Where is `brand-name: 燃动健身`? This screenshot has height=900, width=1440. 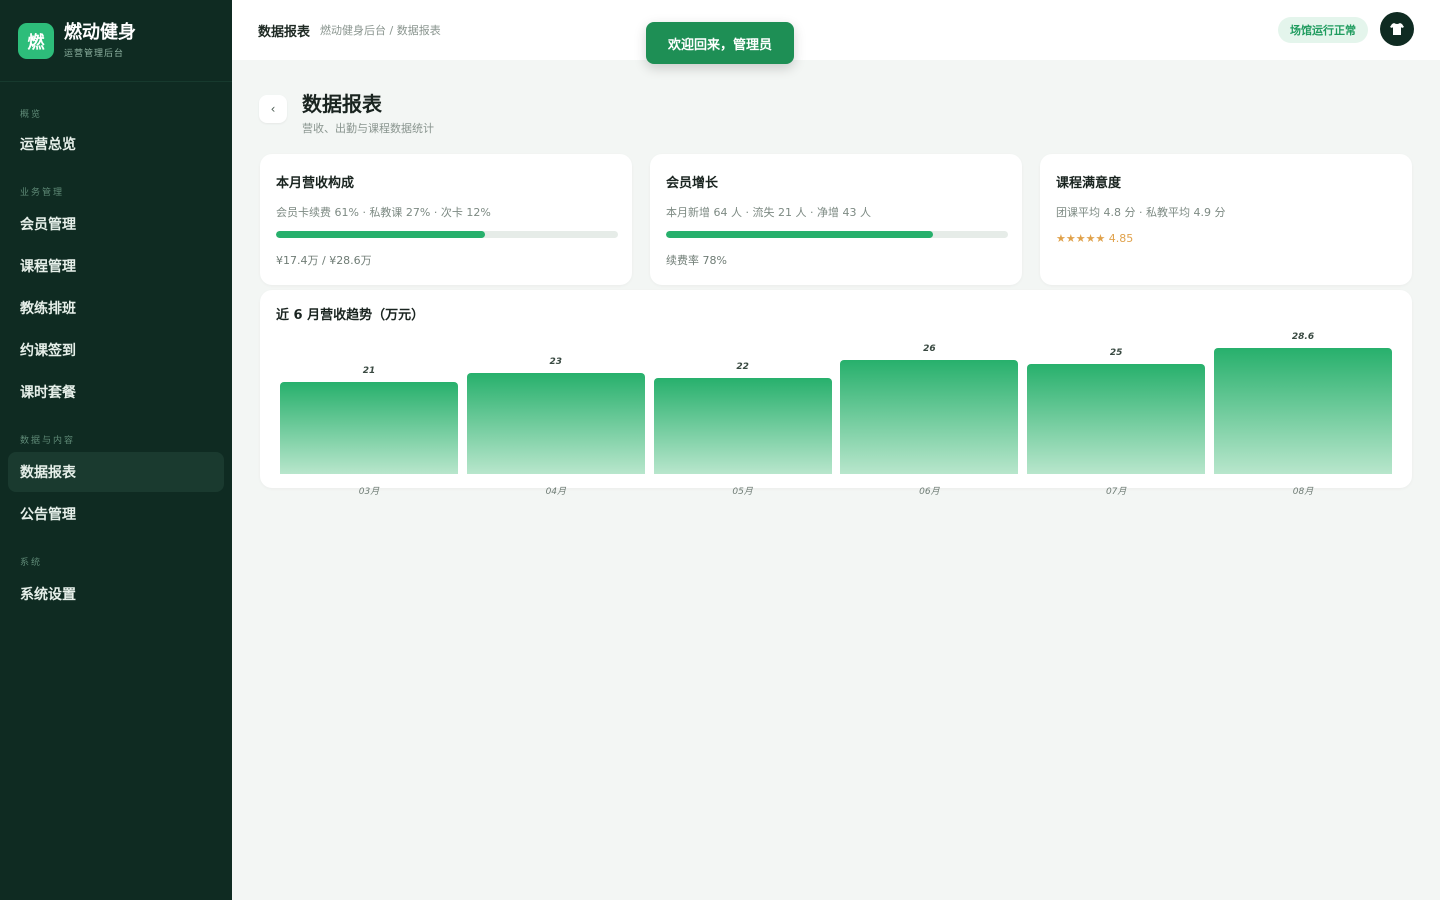
brand-name: 燃动健身 is located at coordinates (100, 32).